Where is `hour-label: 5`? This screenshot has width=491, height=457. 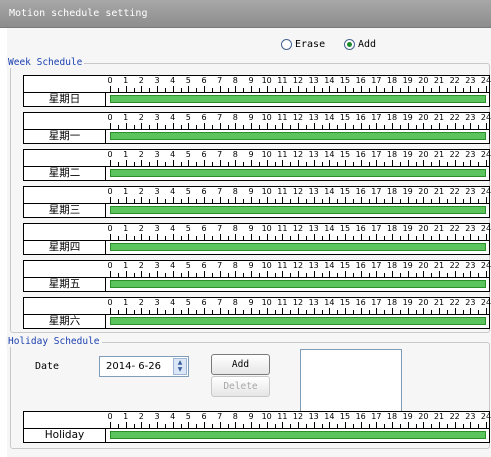 hour-label: 5 is located at coordinates (188, 154).